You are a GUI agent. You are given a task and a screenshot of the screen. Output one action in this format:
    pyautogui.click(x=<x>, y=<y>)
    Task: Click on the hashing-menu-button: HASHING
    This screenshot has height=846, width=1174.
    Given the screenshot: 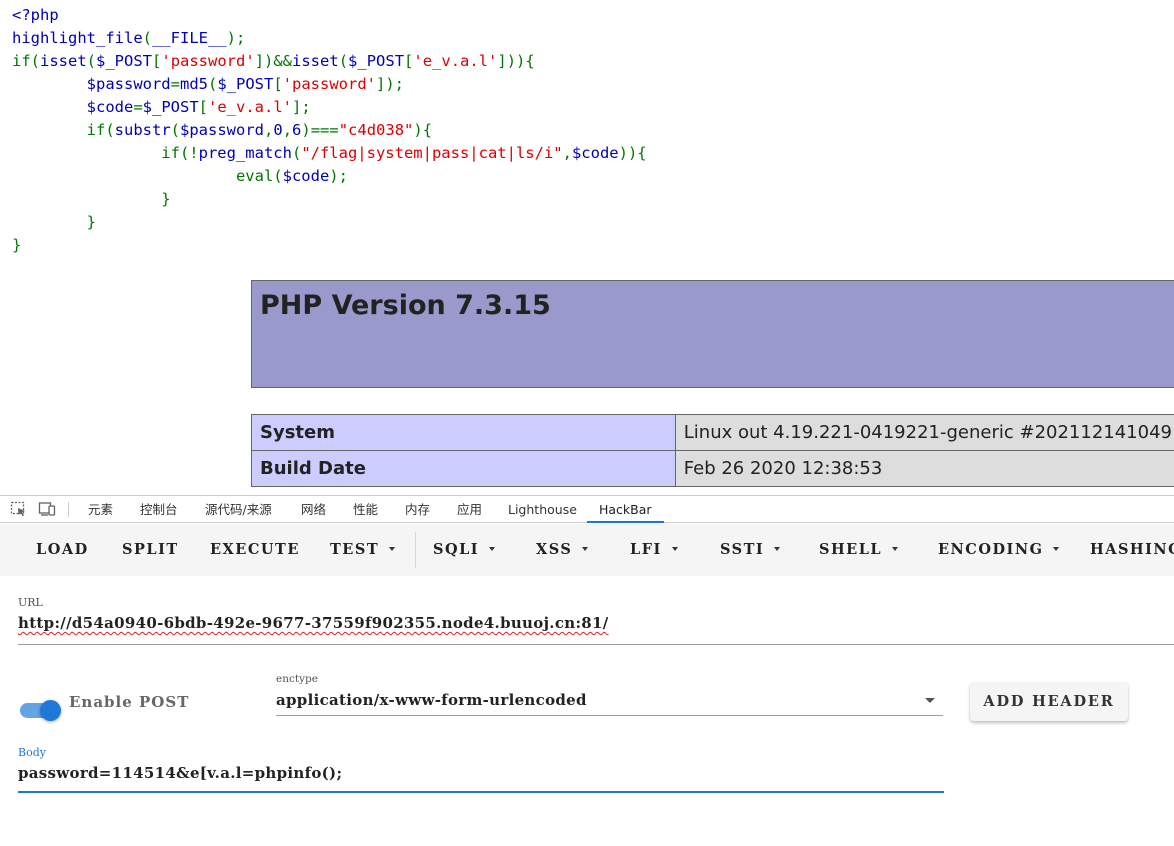 What is the action you would take?
    pyautogui.click(x=1132, y=550)
    